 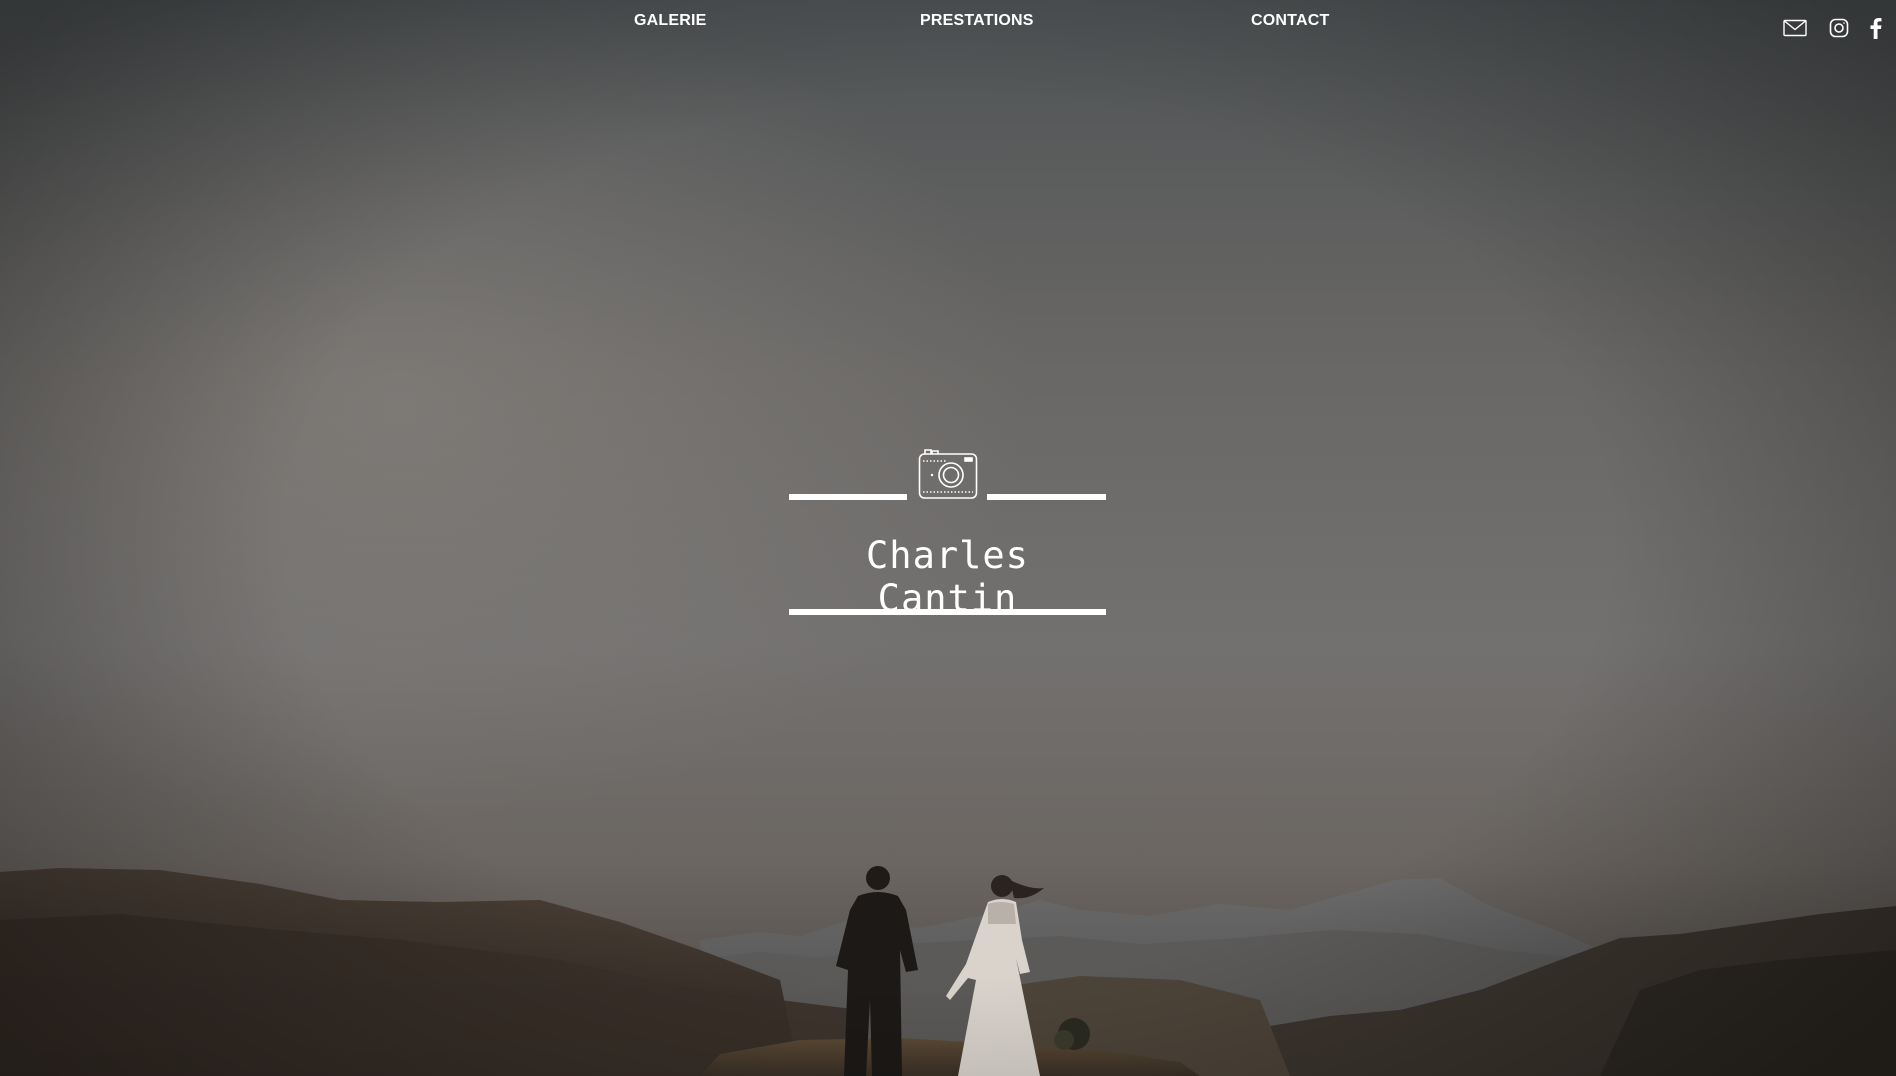 What do you see at coordinates (1839, 28) in the screenshot?
I see `instagram-icon` at bounding box center [1839, 28].